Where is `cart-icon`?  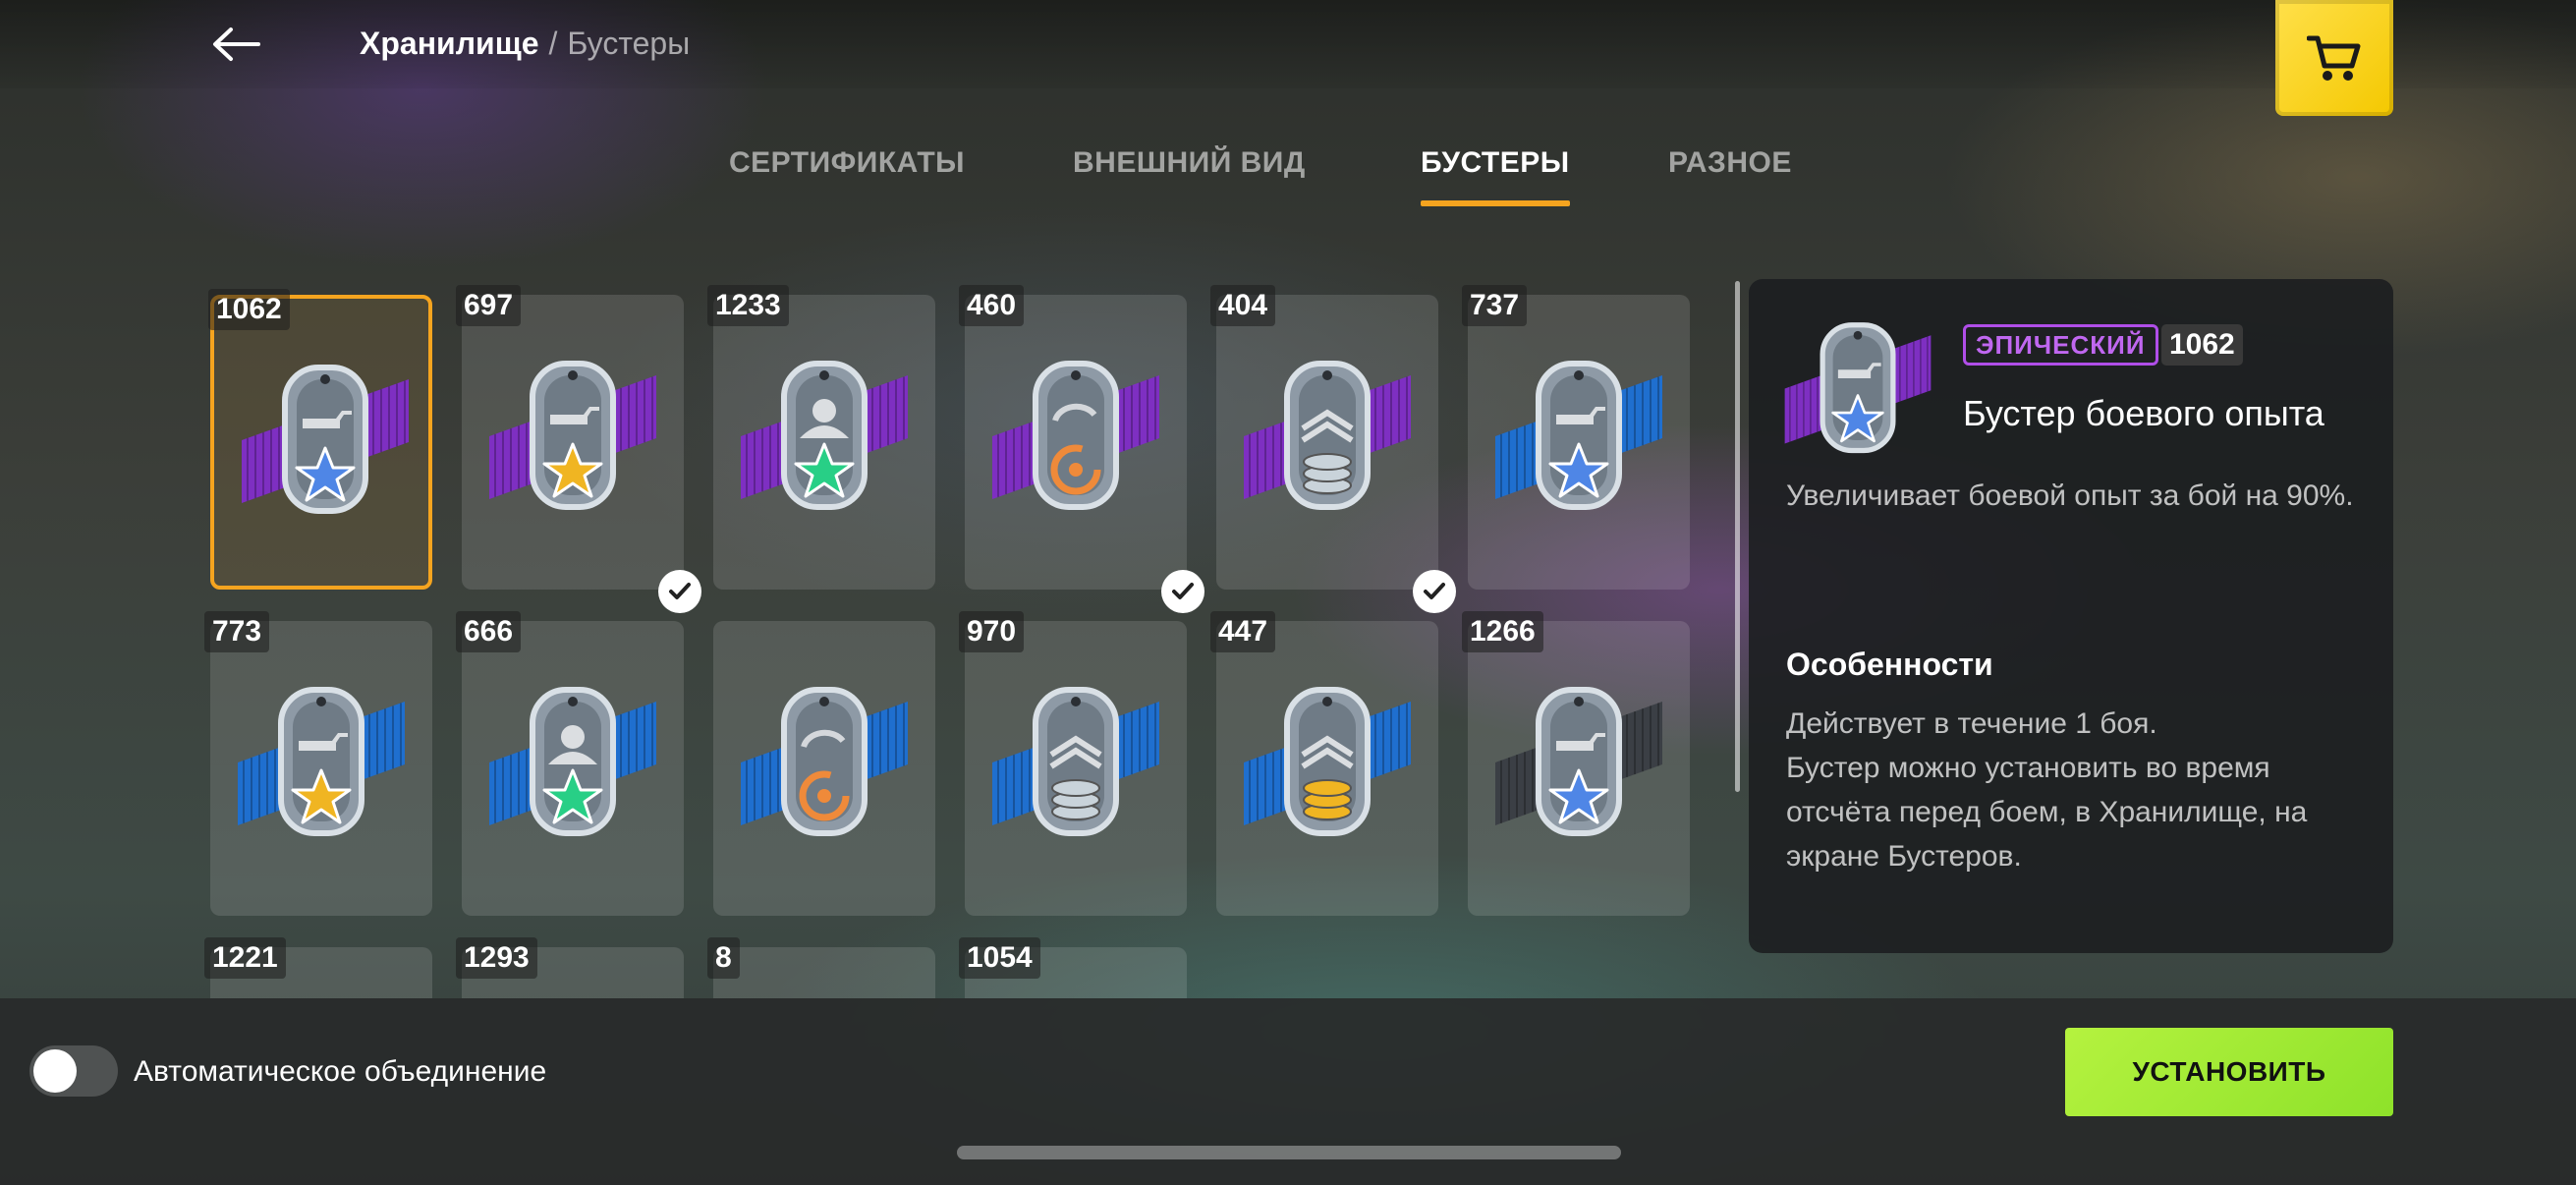
cart-icon is located at coordinates (2334, 58).